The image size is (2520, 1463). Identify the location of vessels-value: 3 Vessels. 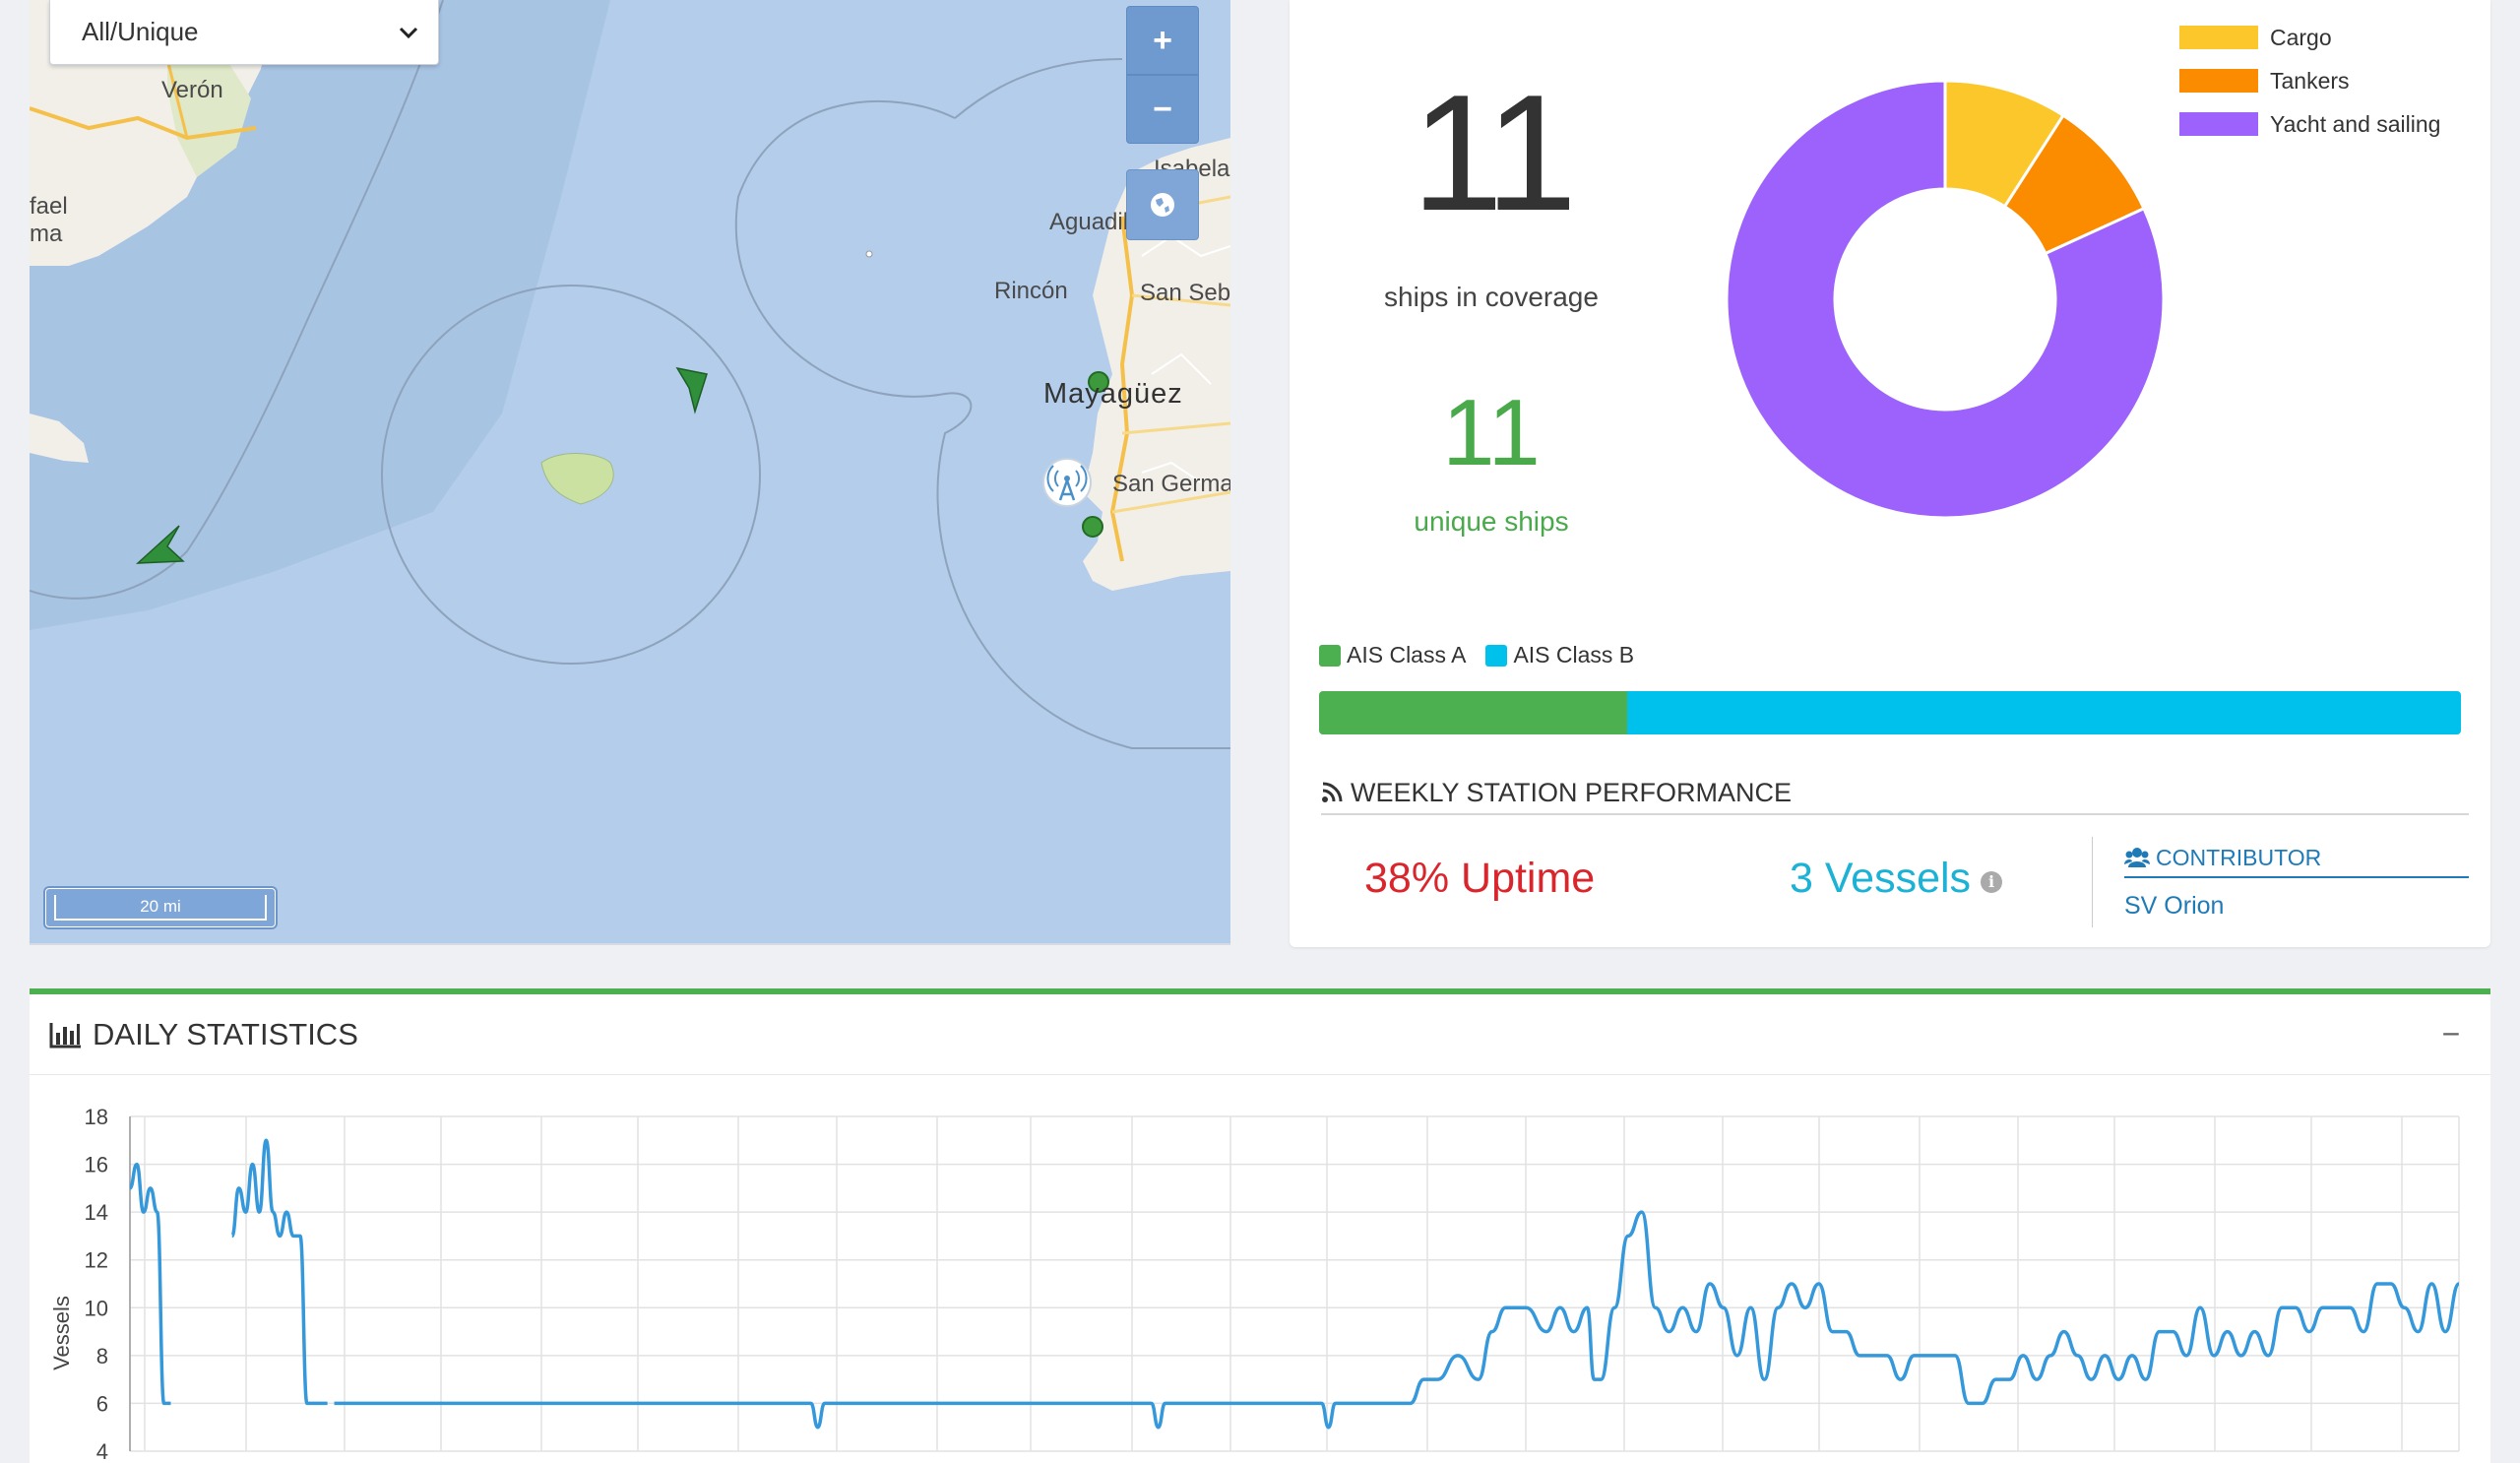
(1881, 878).